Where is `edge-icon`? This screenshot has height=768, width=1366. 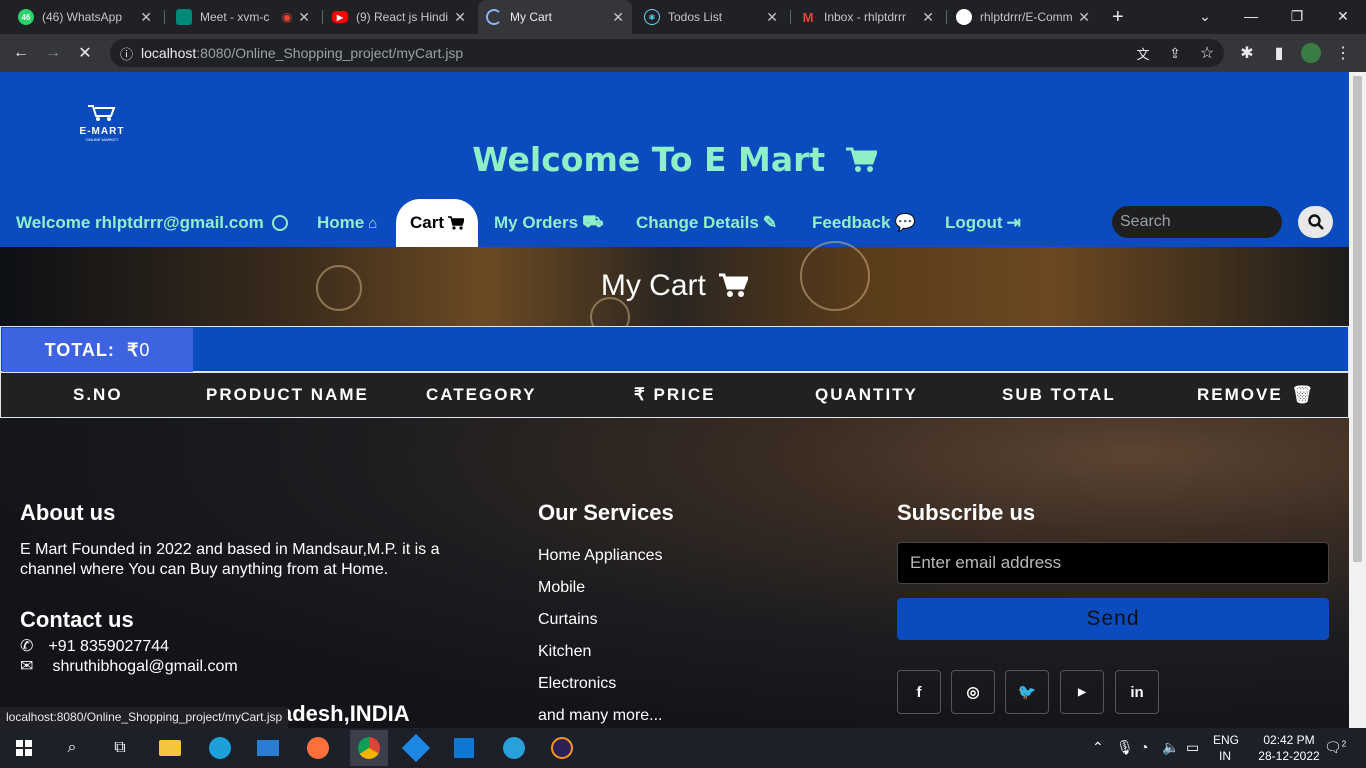
edge-icon is located at coordinates (220, 748).